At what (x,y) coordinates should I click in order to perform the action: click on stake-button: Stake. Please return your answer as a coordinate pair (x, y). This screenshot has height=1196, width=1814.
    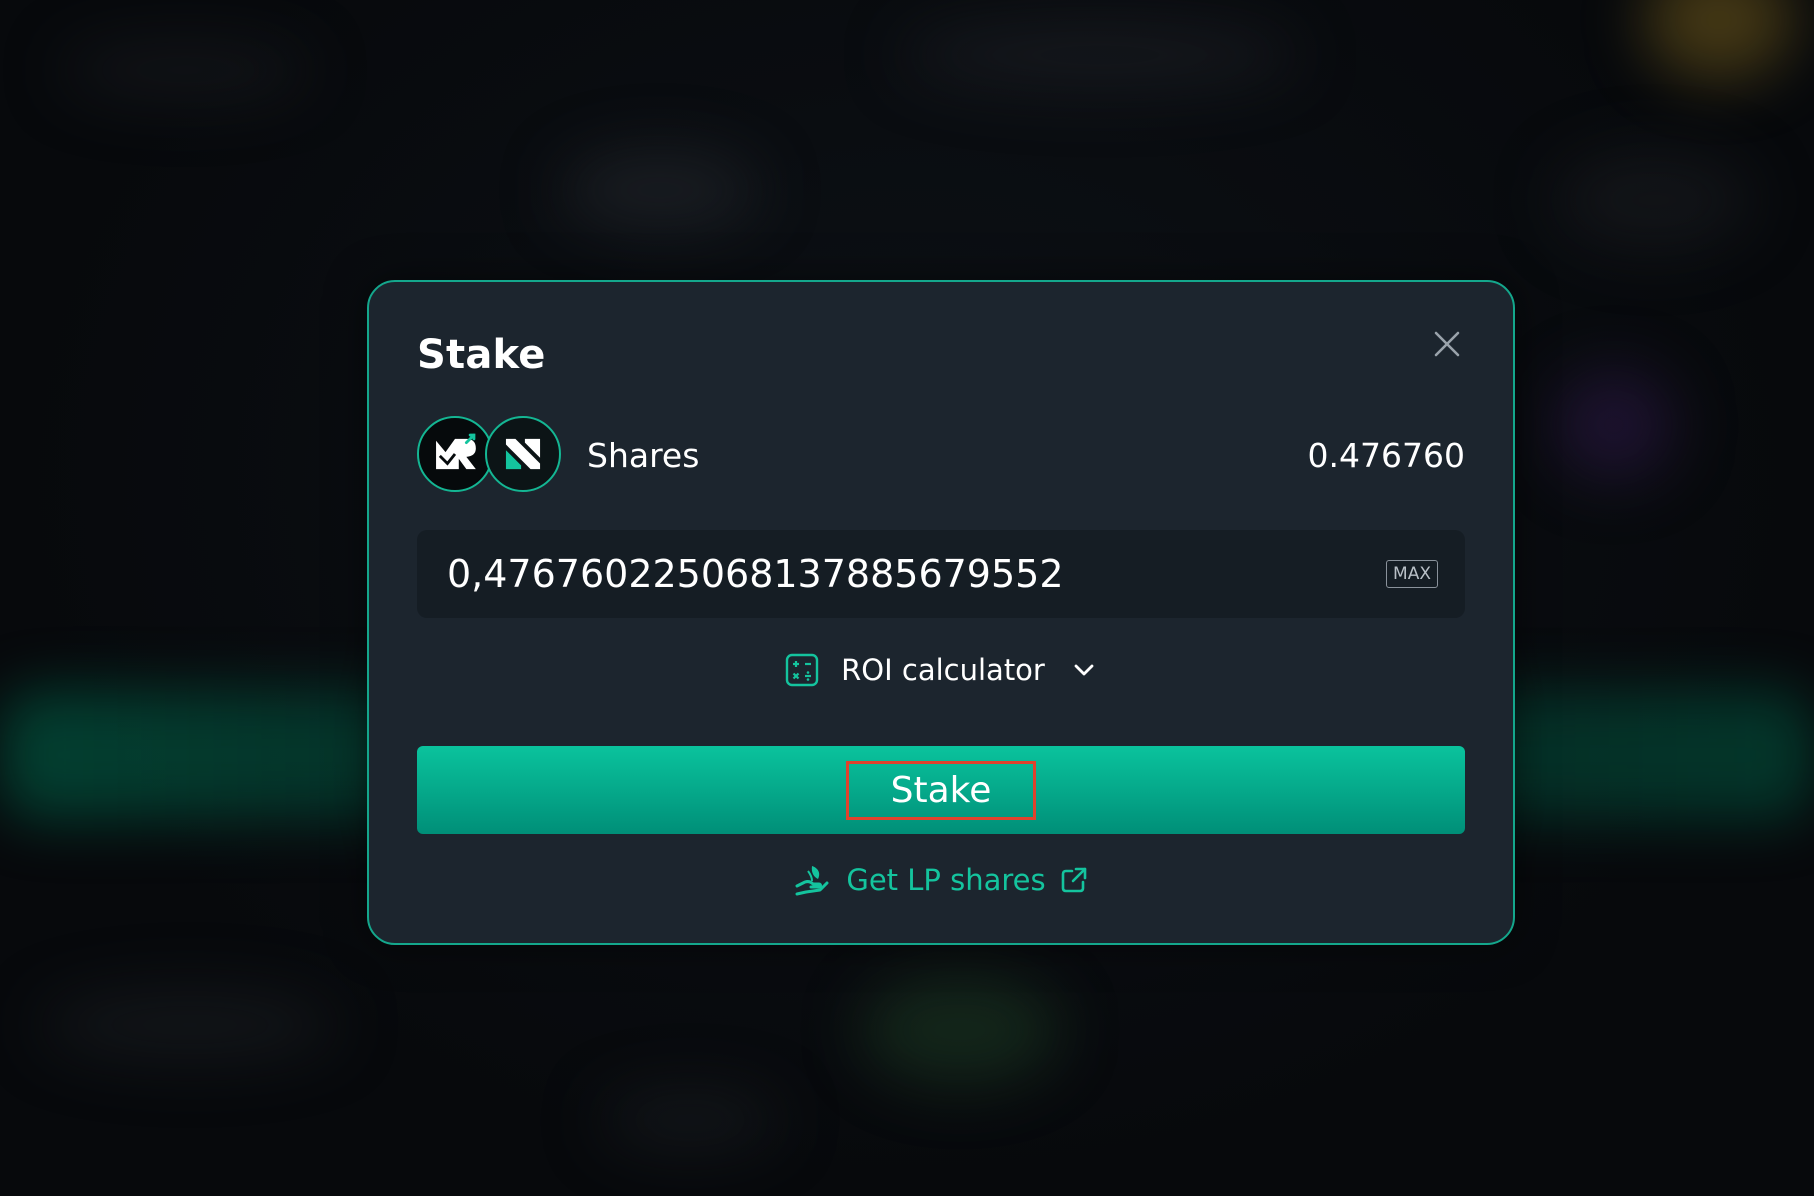
    Looking at the image, I should click on (941, 790).